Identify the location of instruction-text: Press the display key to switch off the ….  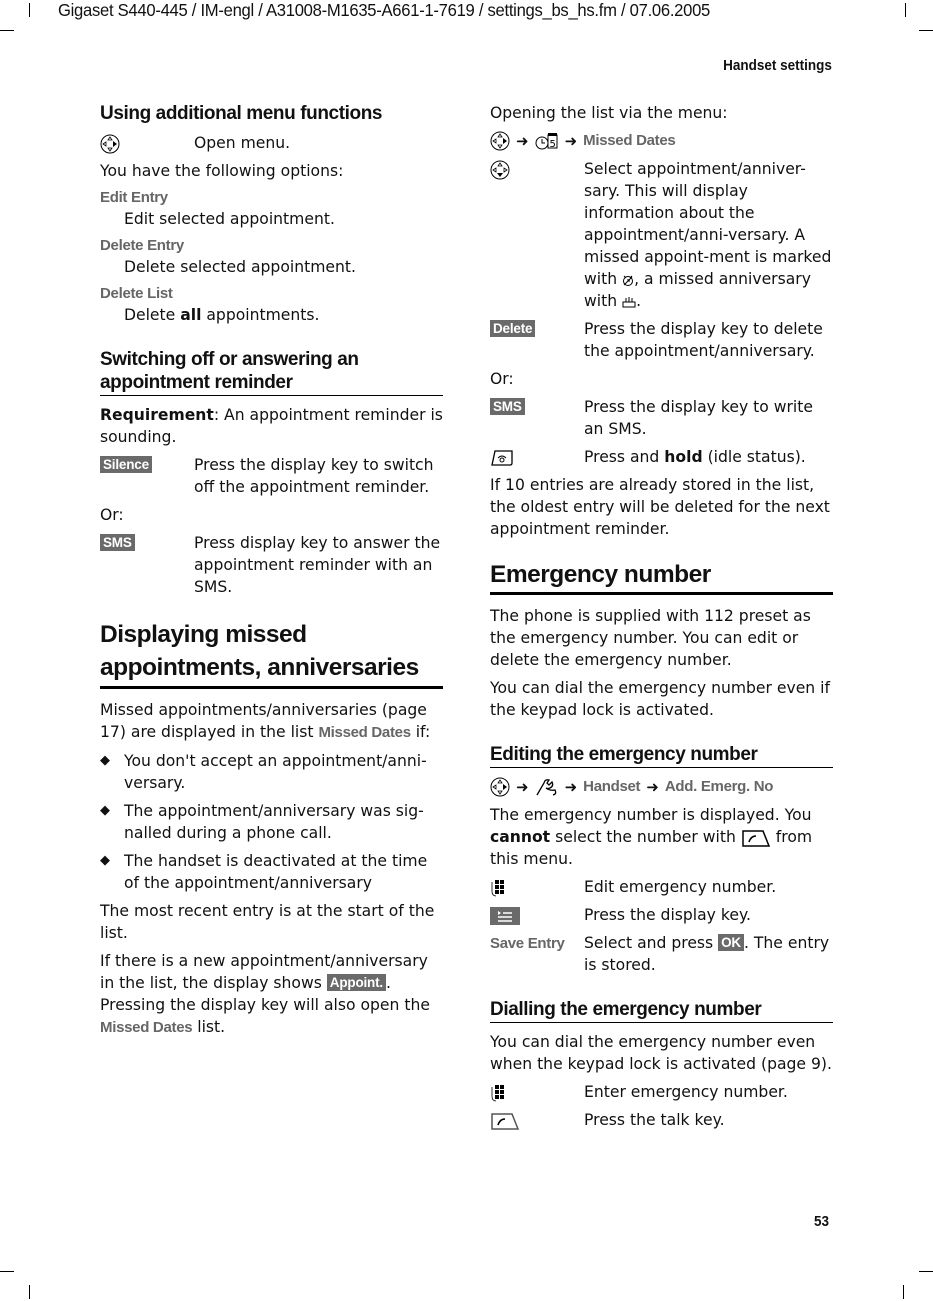
(314, 476).